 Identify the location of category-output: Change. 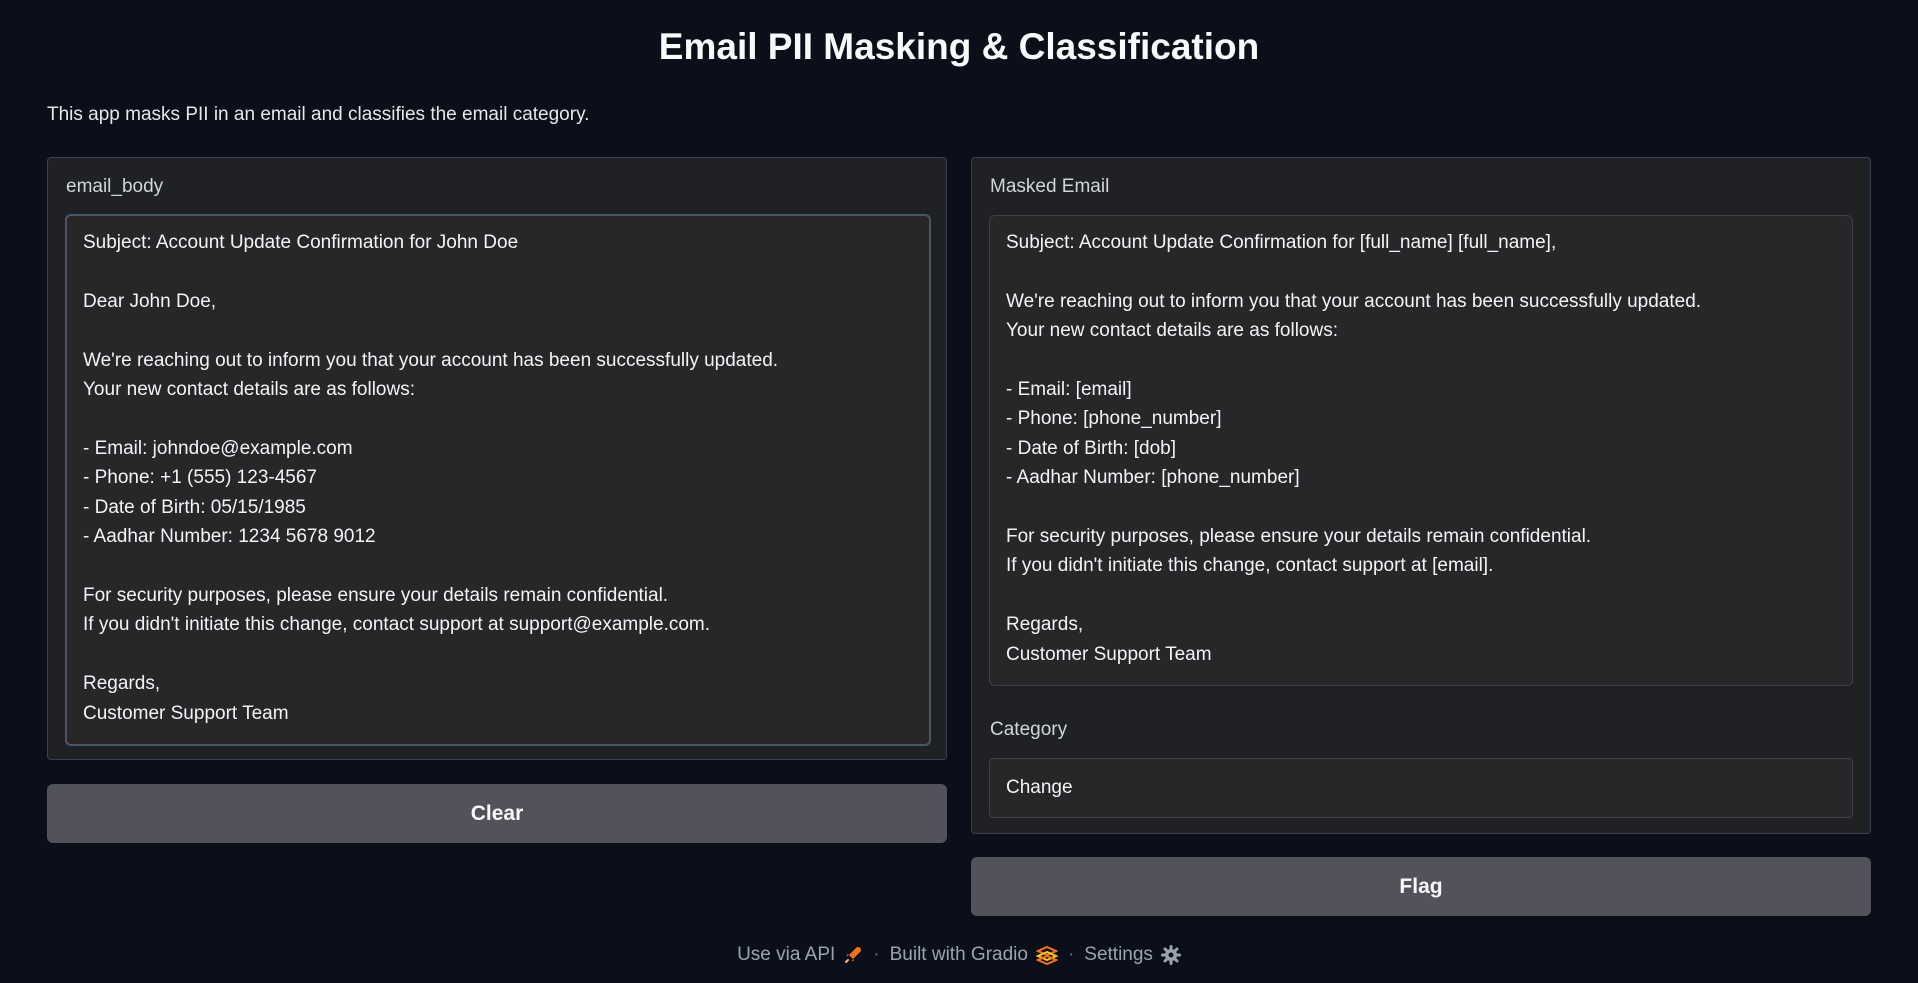
(1421, 788).